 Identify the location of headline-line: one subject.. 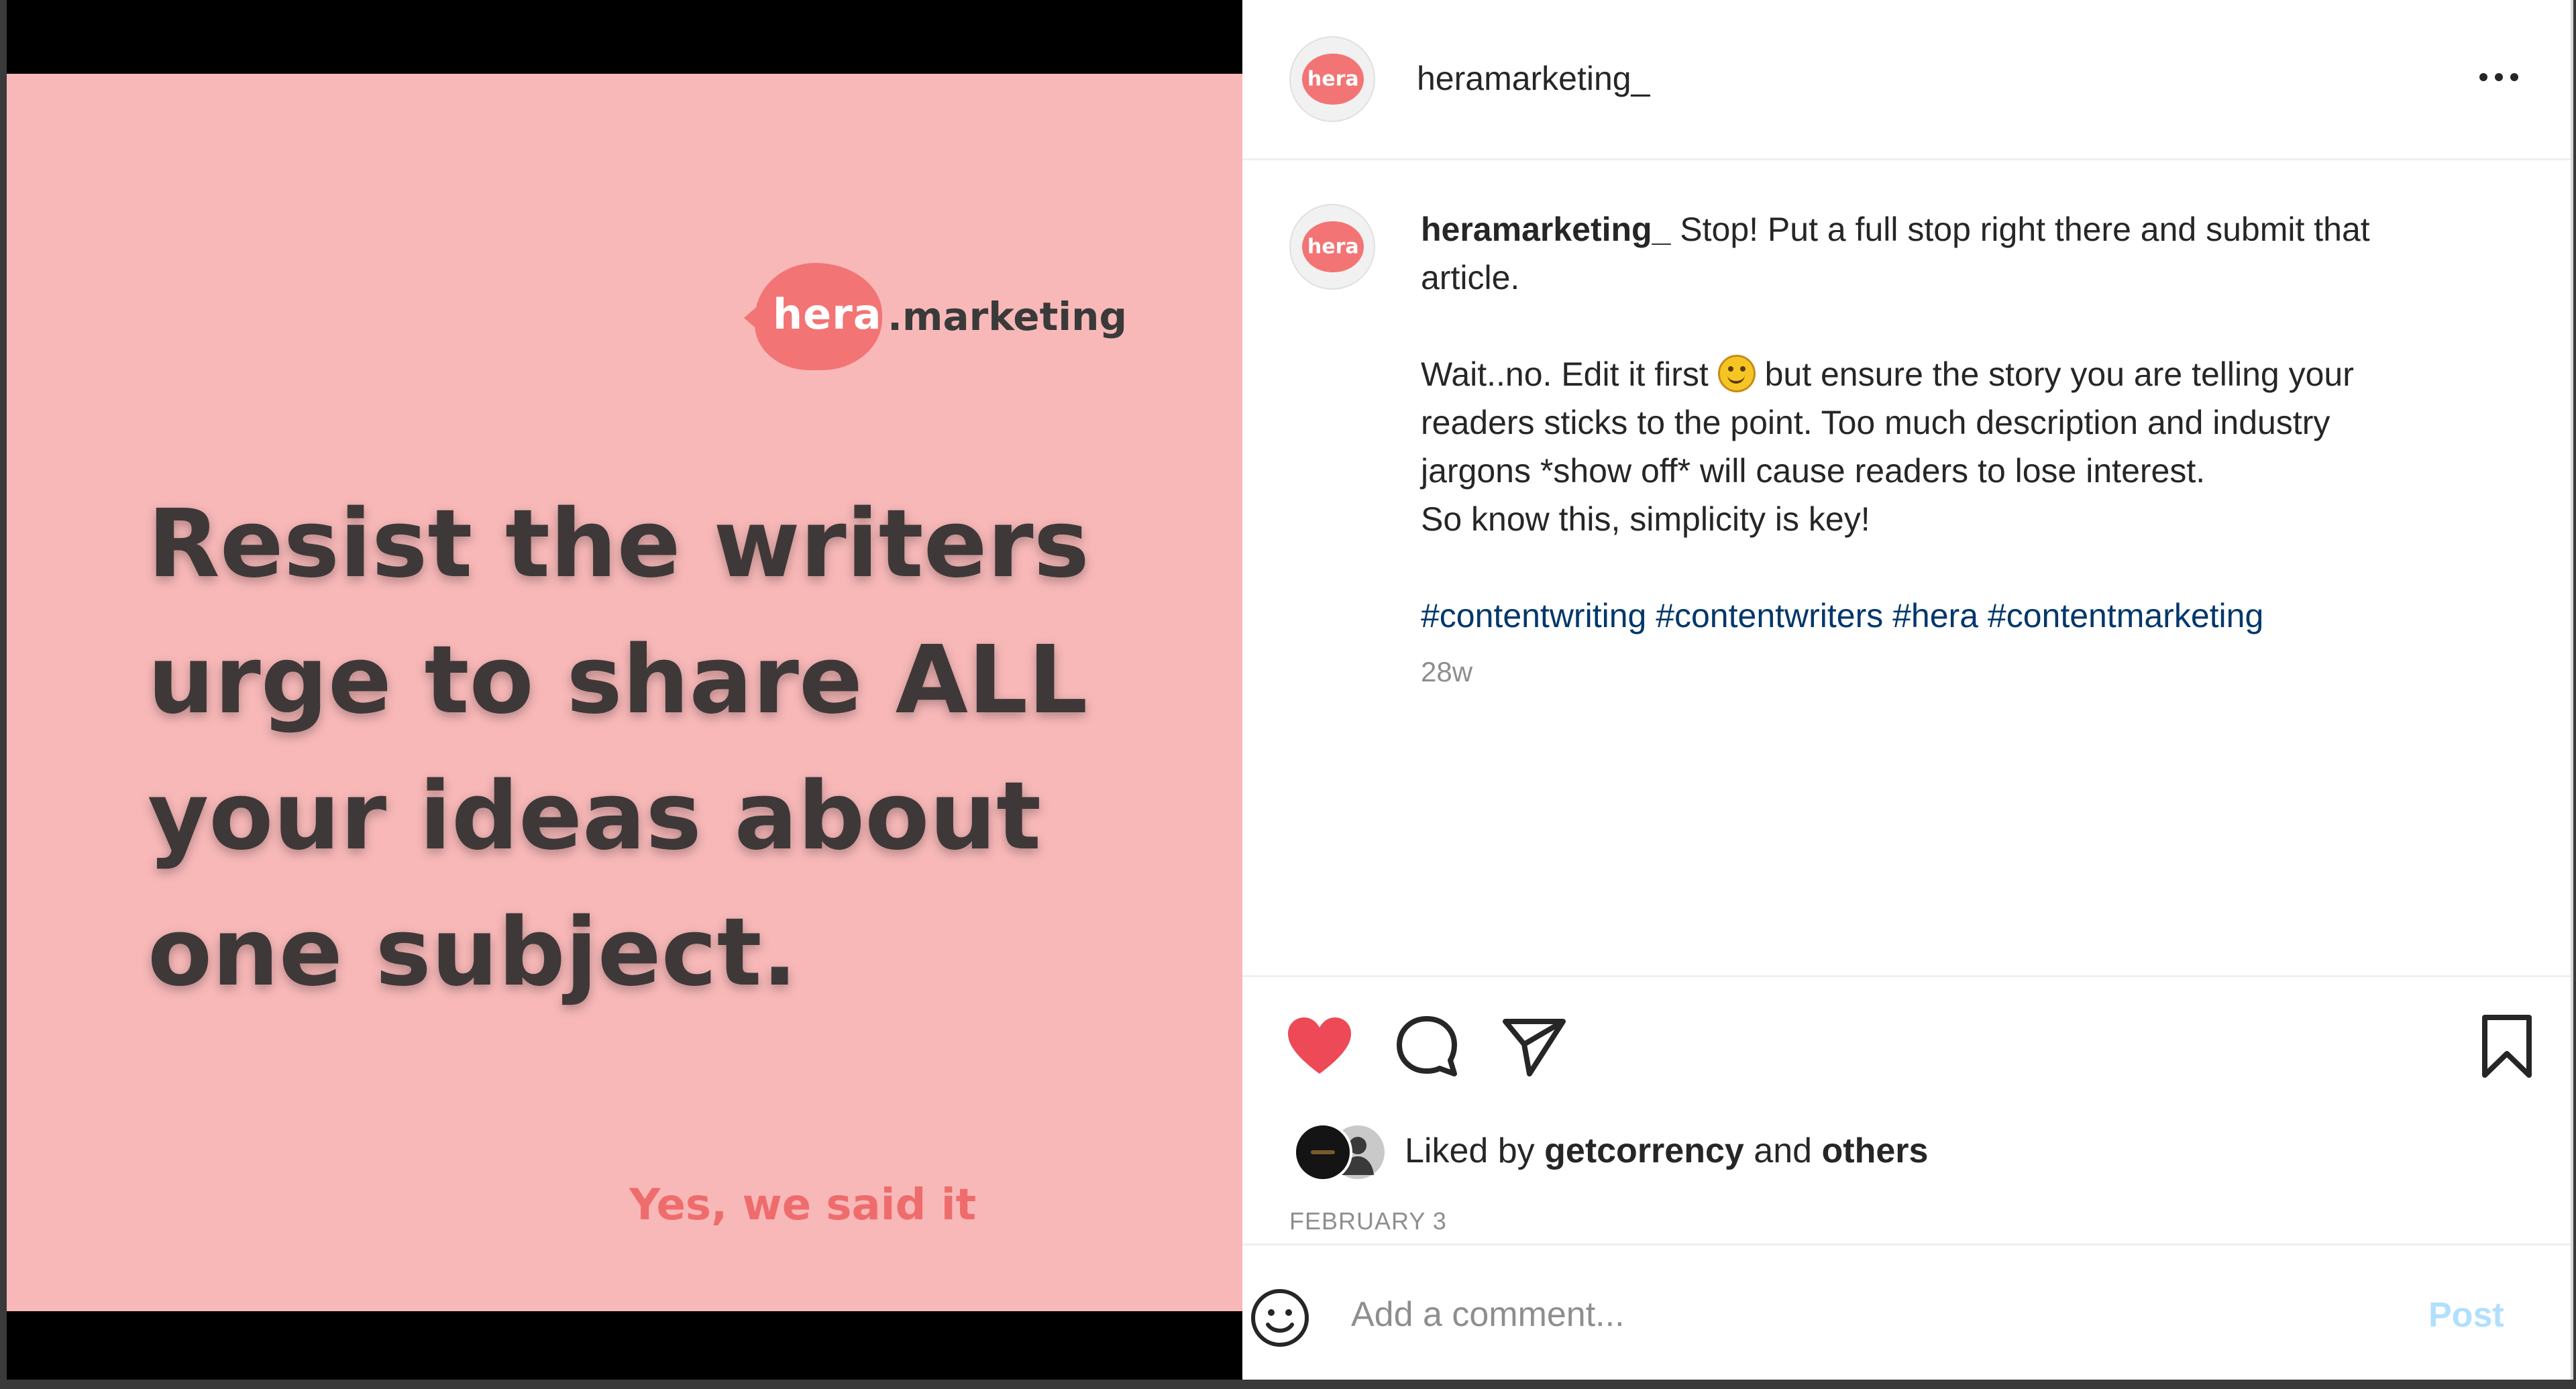
(473, 952).